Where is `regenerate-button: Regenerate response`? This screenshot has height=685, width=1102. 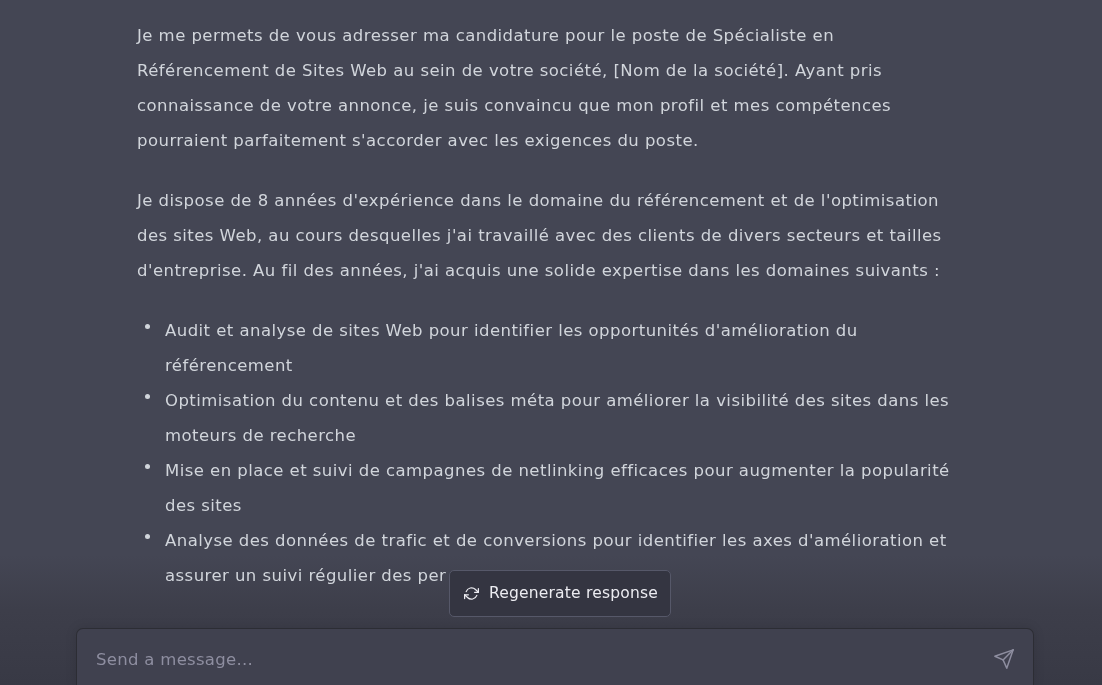
regenerate-button: Regenerate response is located at coordinates (560, 593).